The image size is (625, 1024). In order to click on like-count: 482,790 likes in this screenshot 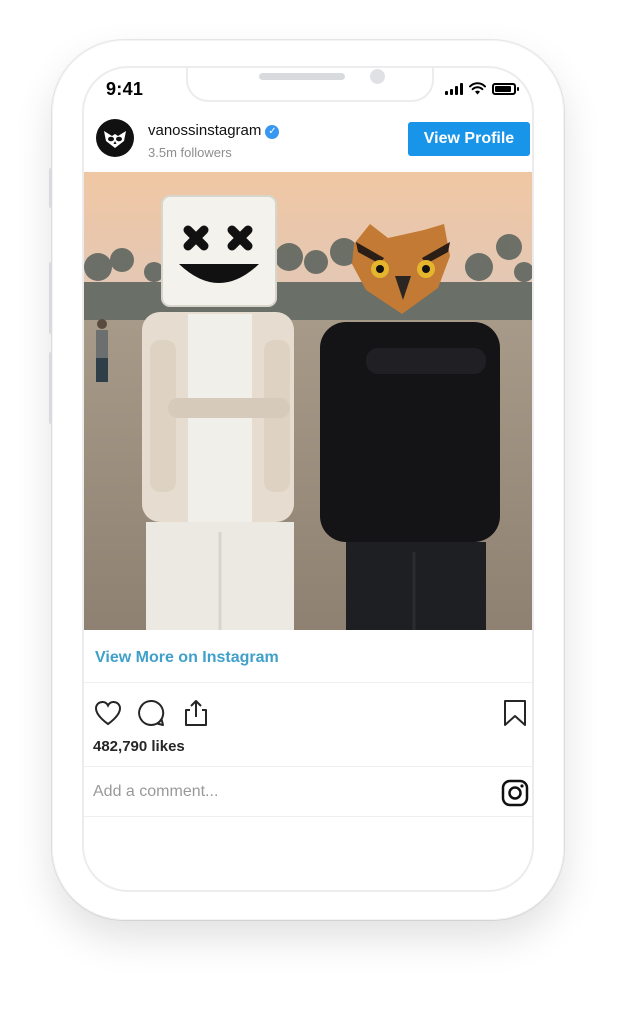, I will do `click(139, 746)`.